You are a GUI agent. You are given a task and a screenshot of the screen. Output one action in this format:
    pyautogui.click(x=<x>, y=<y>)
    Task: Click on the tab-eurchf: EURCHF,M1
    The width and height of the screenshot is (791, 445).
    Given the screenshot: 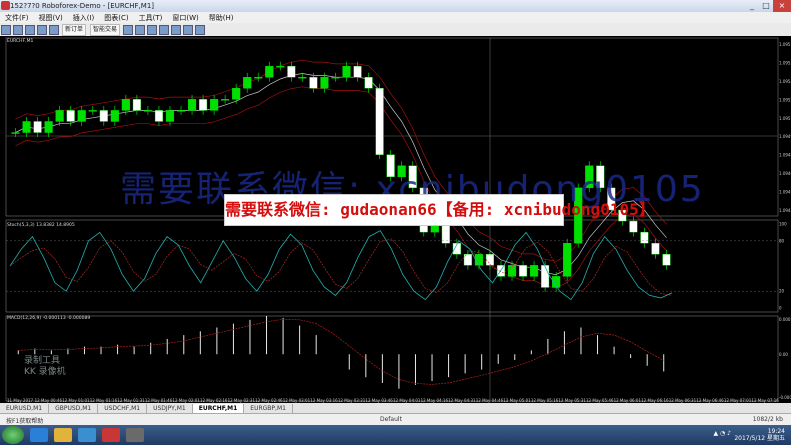 What is the action you would take?
    pyautogui.click(x=218, y=408)
    